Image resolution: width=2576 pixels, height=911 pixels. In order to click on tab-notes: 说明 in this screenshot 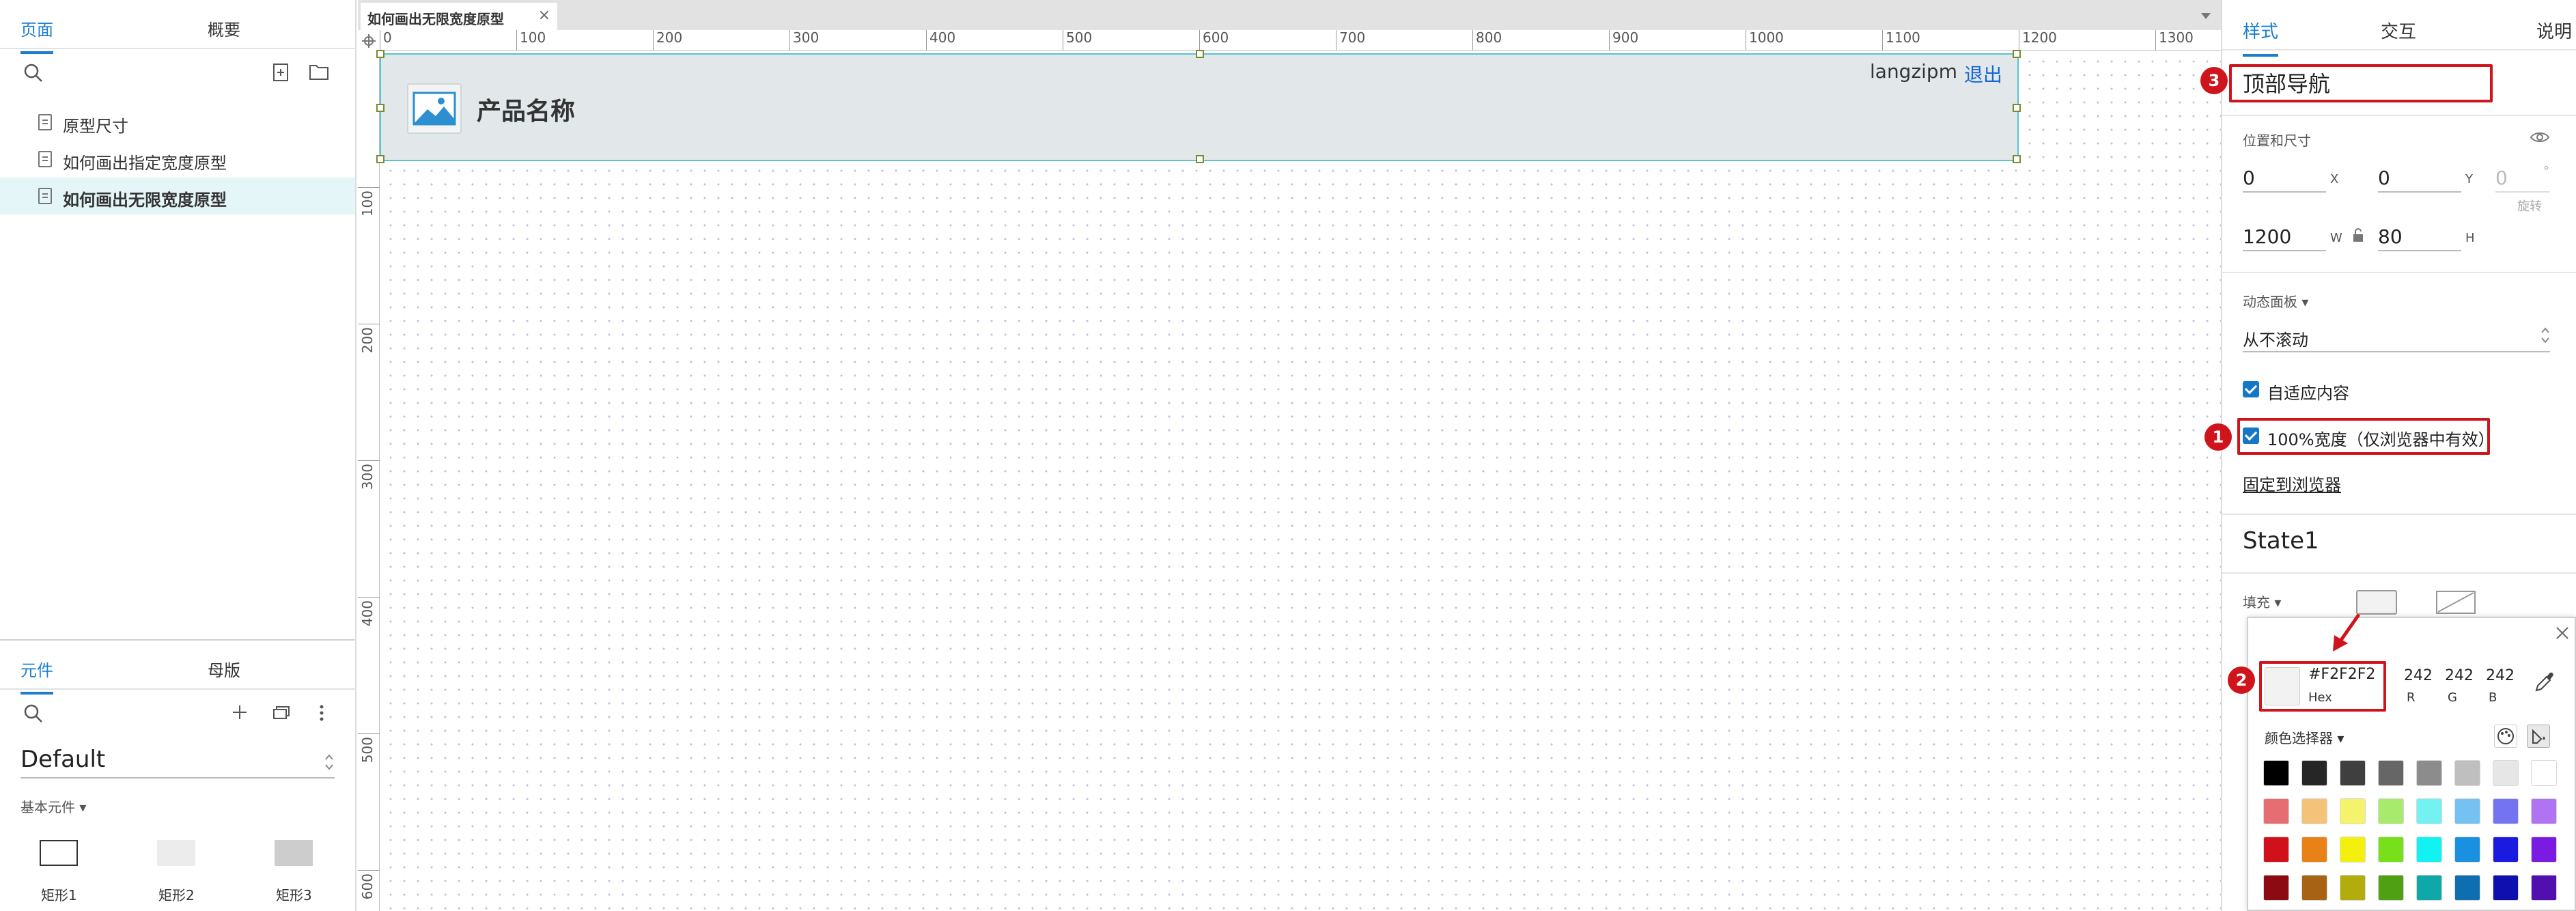, I will do `click(2554, 30)`.